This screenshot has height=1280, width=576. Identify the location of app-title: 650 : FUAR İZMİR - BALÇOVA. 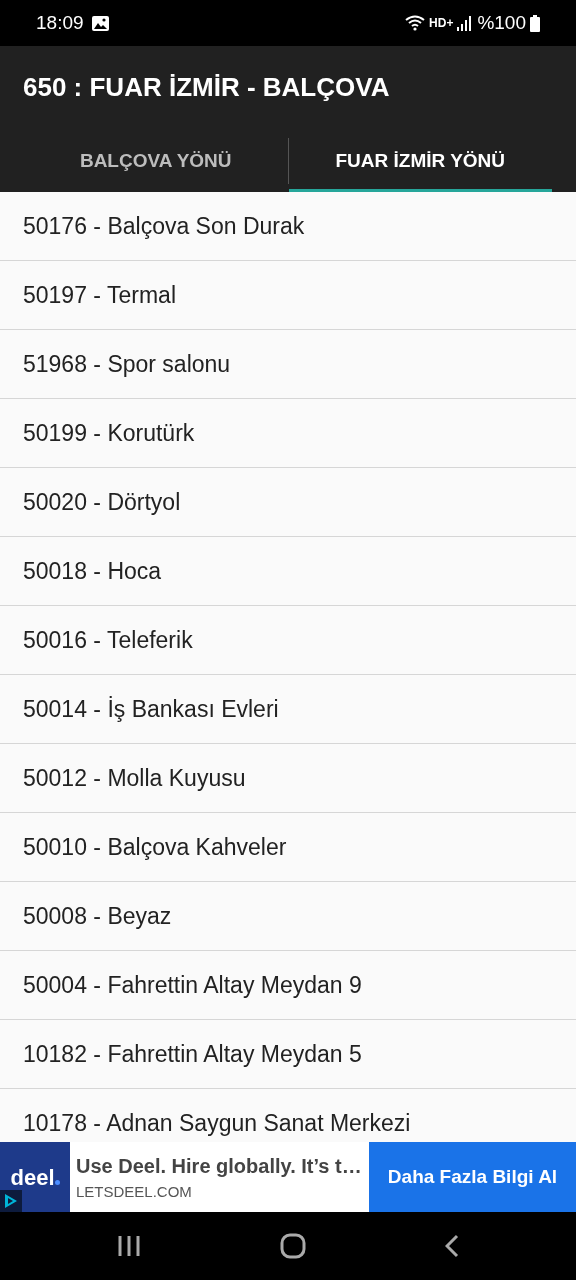
(206, 88).